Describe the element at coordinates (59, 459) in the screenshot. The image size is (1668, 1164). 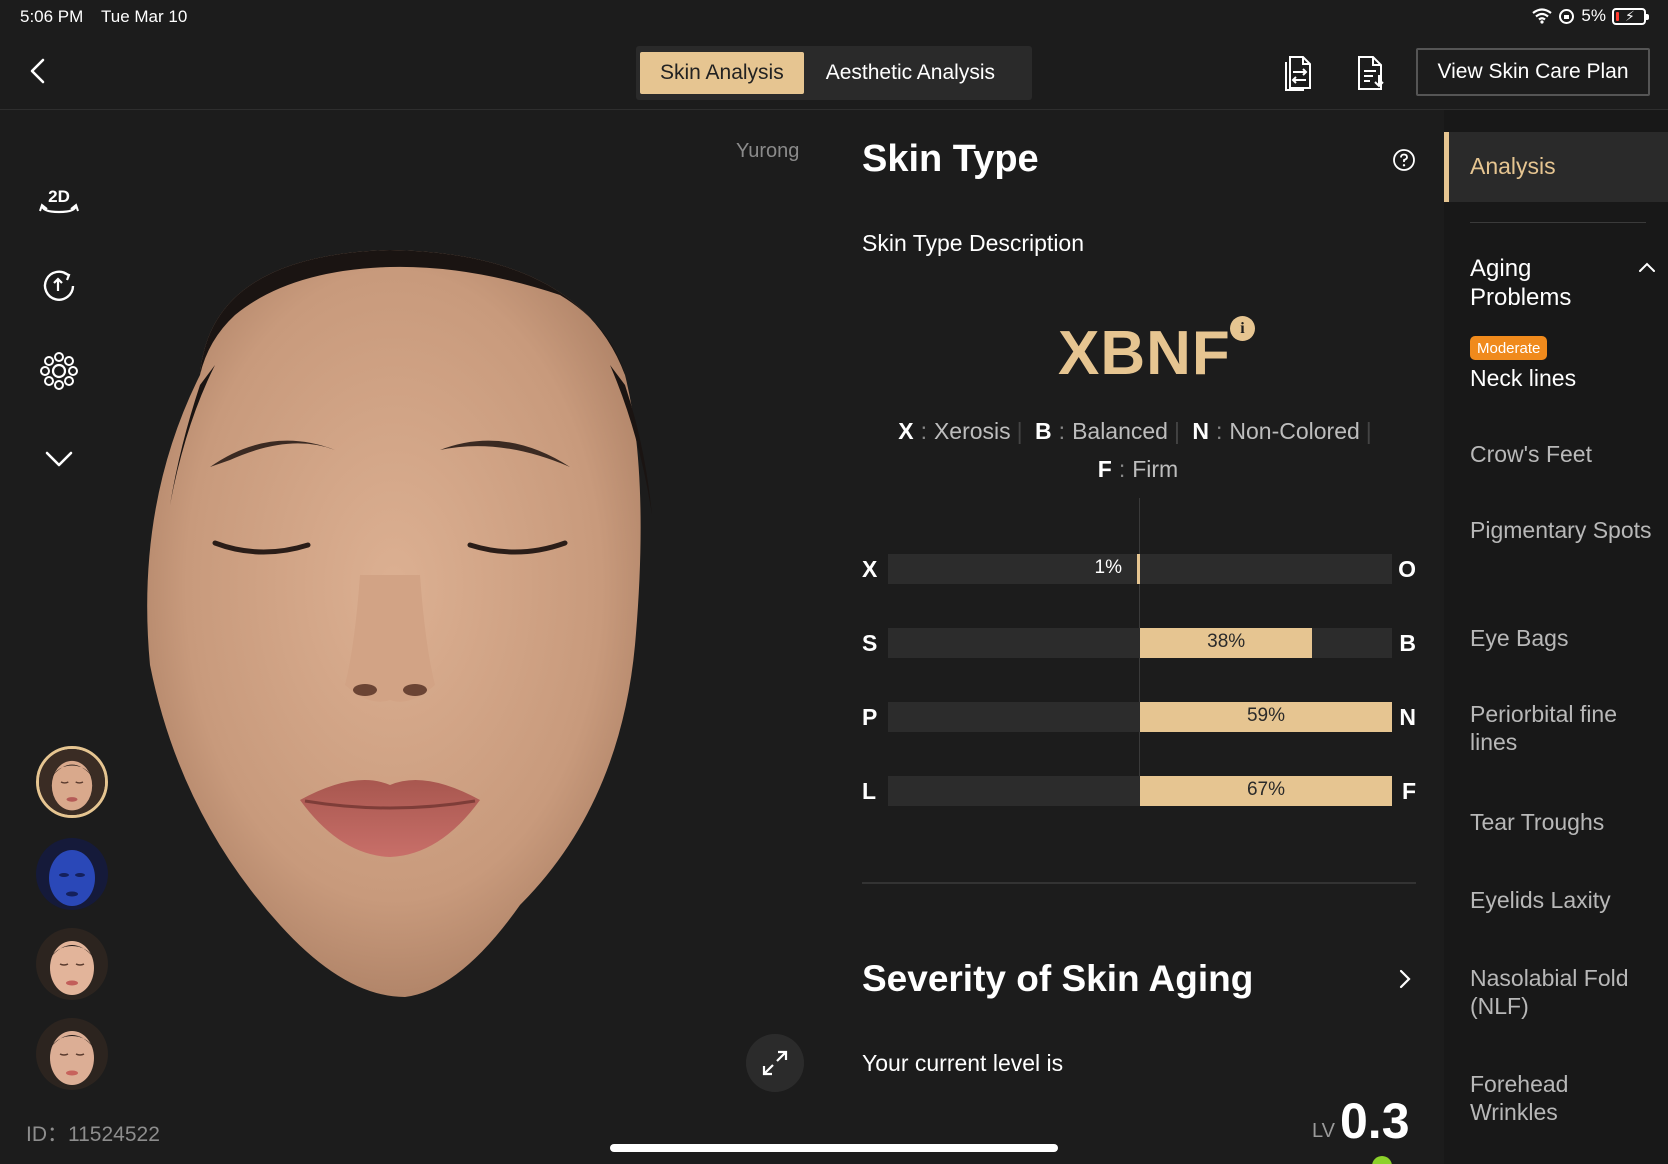
I see `chevron-down-icon` at that location.